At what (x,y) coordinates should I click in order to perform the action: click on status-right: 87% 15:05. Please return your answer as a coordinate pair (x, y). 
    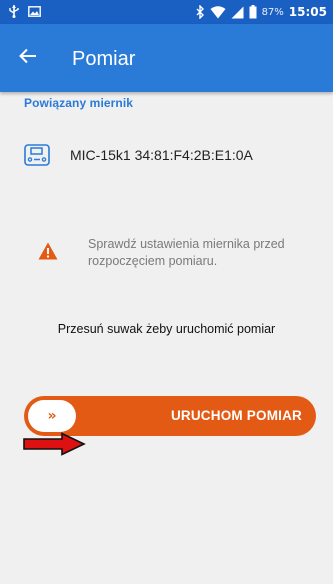
    Looking at the image, I should click on (261, 12).